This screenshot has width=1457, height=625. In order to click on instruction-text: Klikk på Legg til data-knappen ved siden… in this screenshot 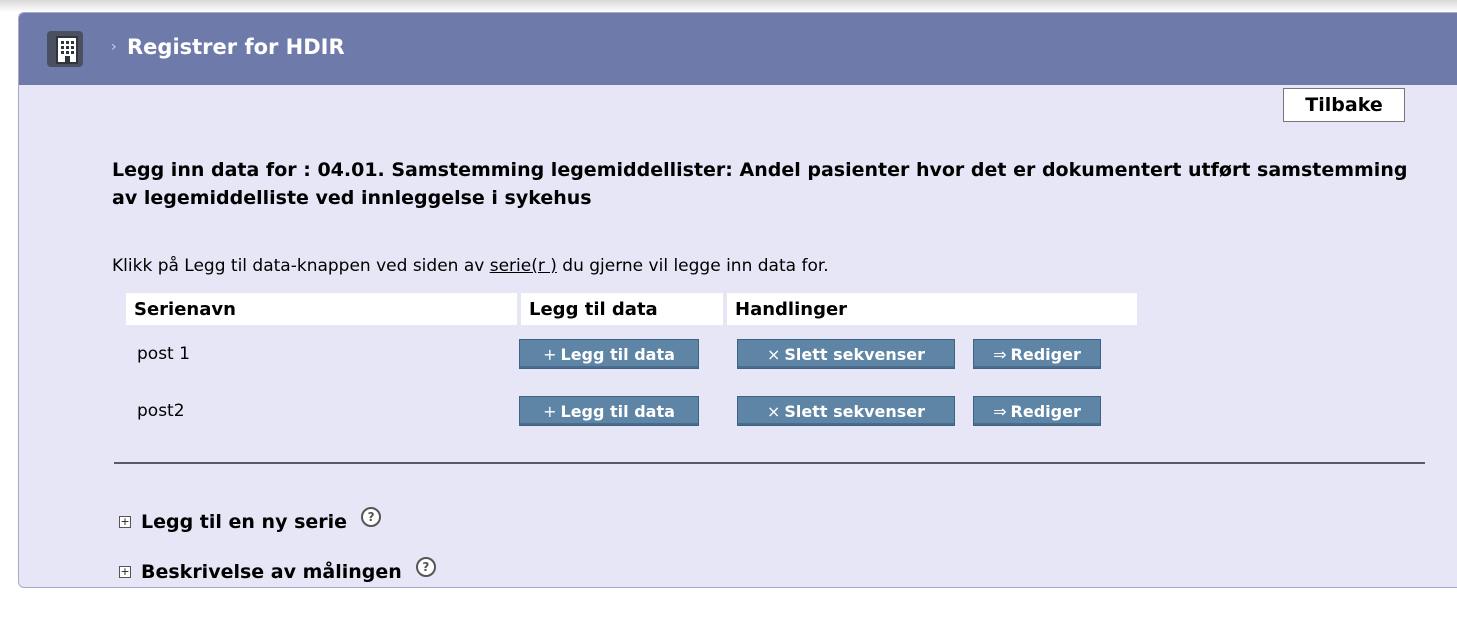, I will do `click(470, 266)`.